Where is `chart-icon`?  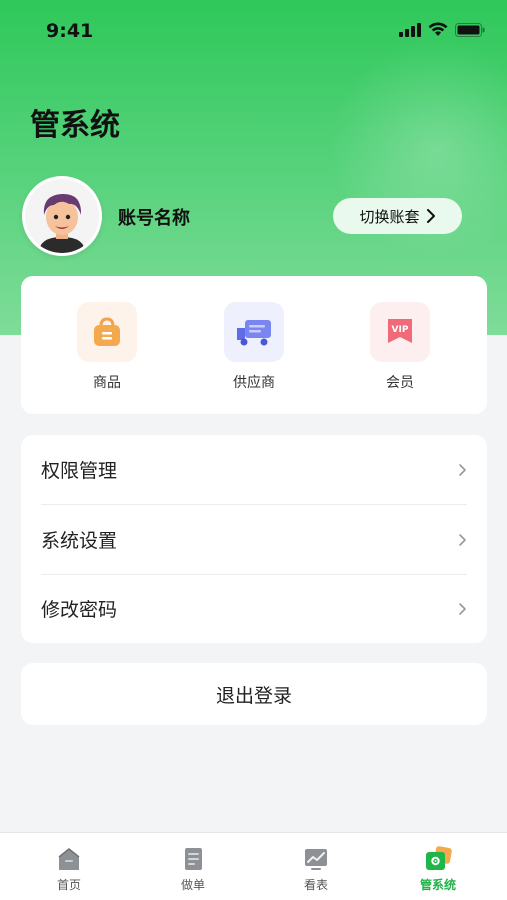
chart-icon is located at coordinates (316, 859).